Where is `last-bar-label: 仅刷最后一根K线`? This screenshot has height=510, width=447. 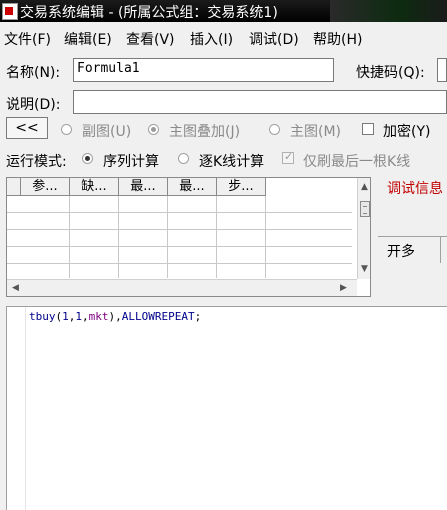
last-bar-label: 仅刷最后一根K线 is located at coordinates (357, 162).